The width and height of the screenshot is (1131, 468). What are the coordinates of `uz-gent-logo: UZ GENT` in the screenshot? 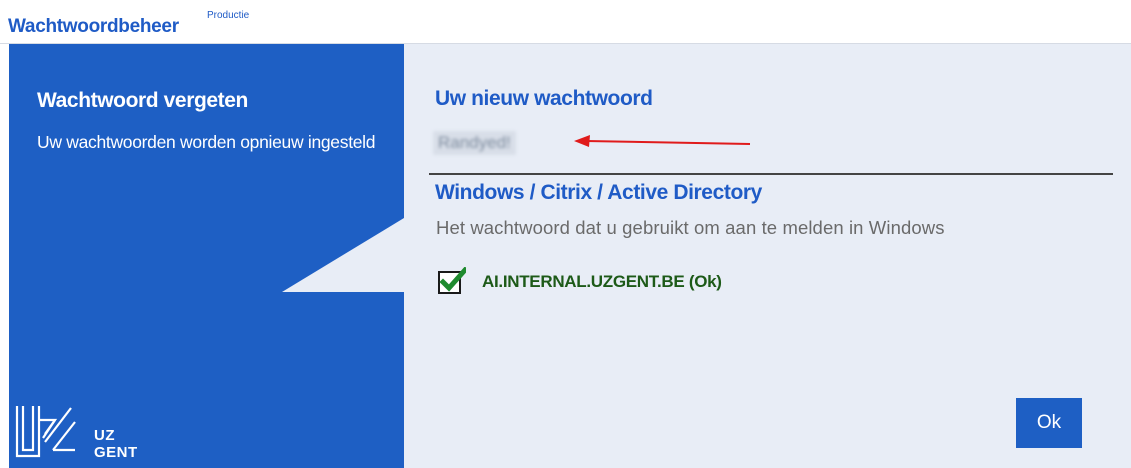 It's located at (94, 436).